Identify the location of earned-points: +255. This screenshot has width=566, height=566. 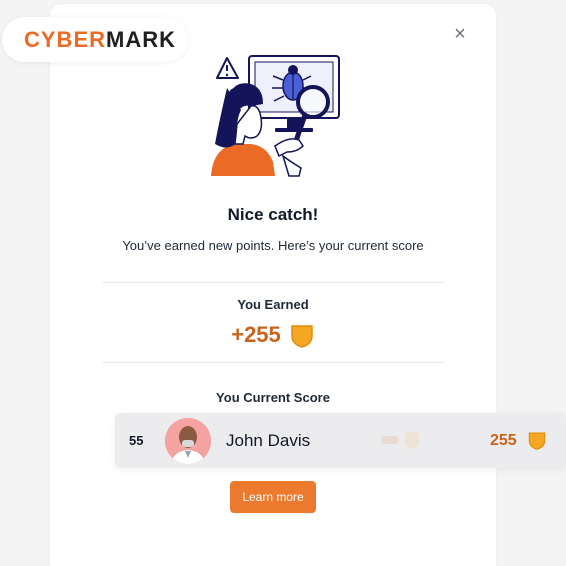
(273, 335).